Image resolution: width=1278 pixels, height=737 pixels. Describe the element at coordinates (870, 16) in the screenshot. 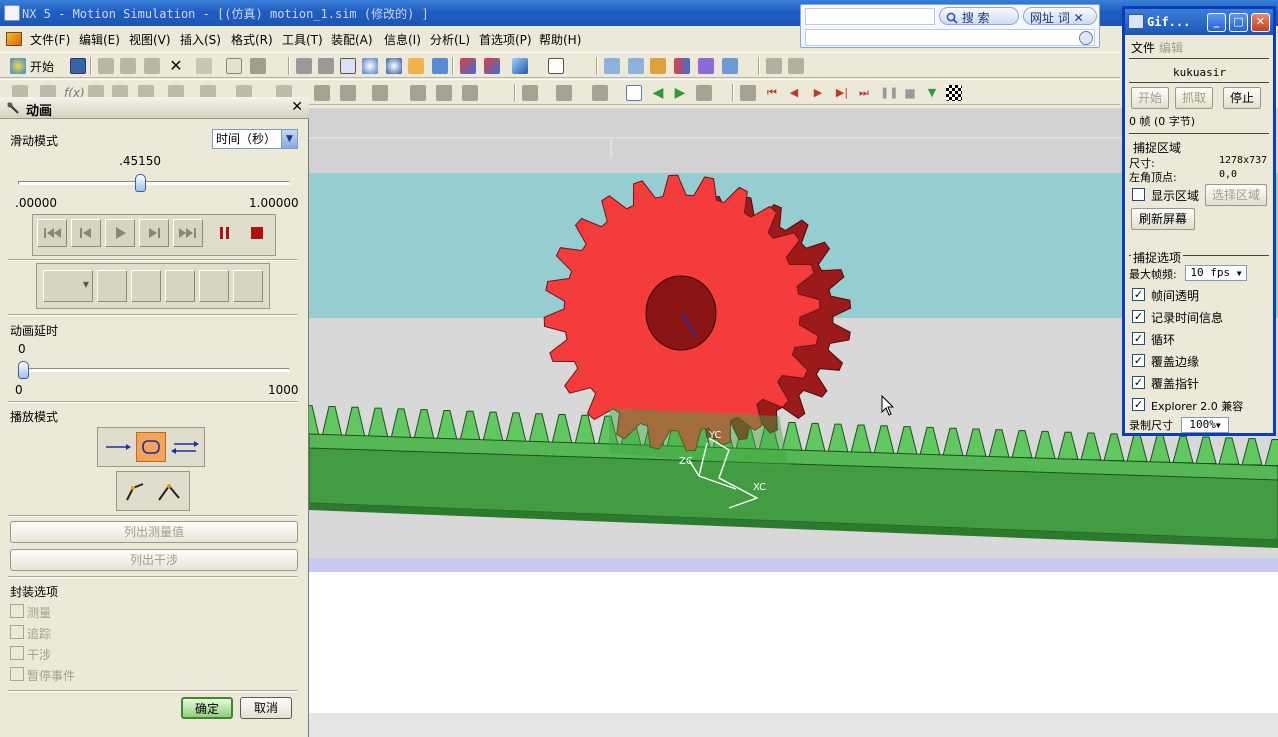

I see `search-input` at that location.